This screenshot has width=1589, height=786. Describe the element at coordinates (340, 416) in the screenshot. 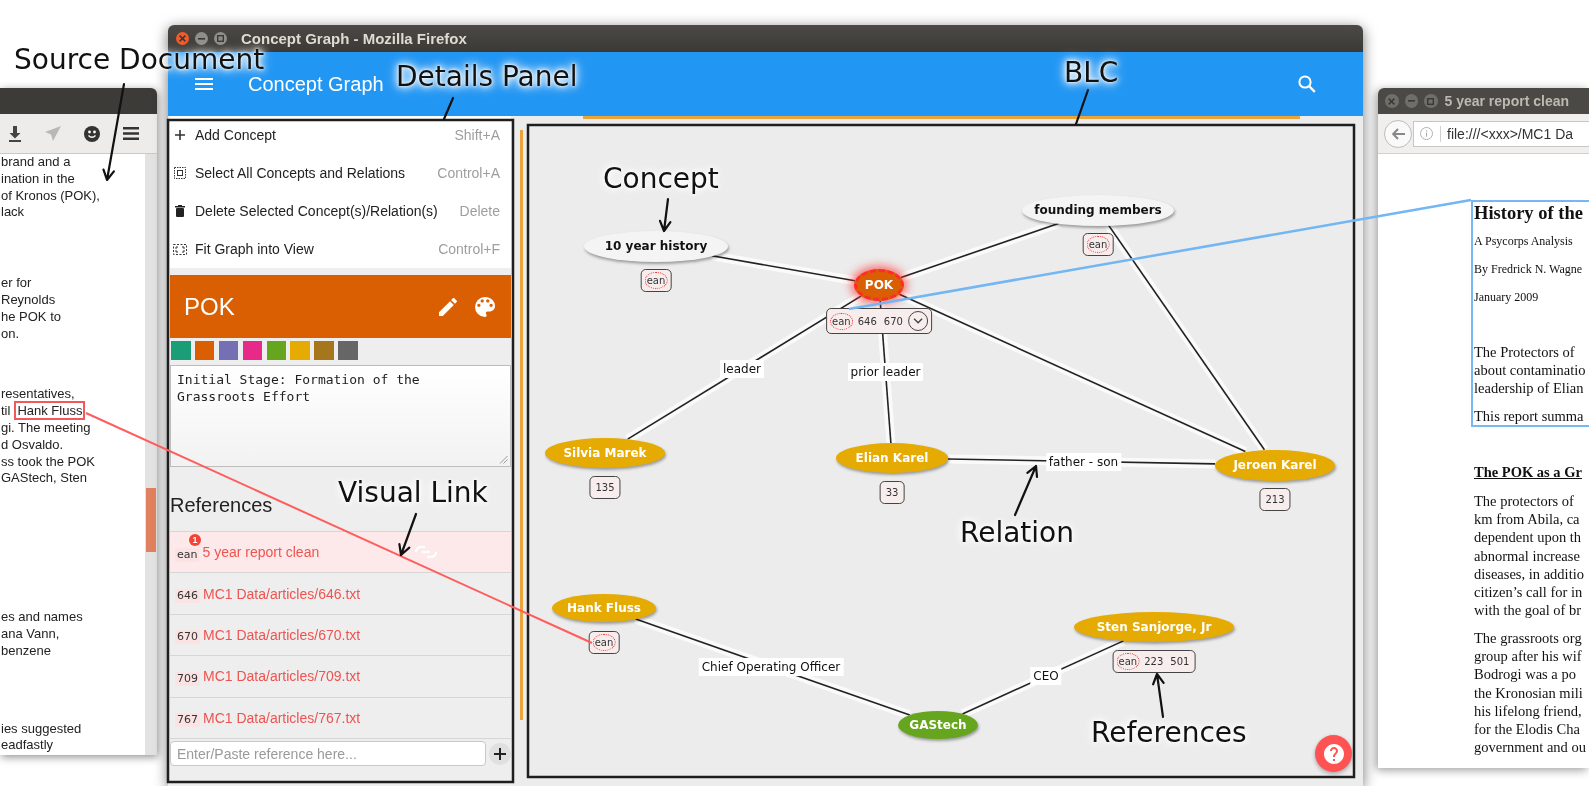

I see `description-field: Initial Stage: Formation of the Grassroots Effort` at that location.